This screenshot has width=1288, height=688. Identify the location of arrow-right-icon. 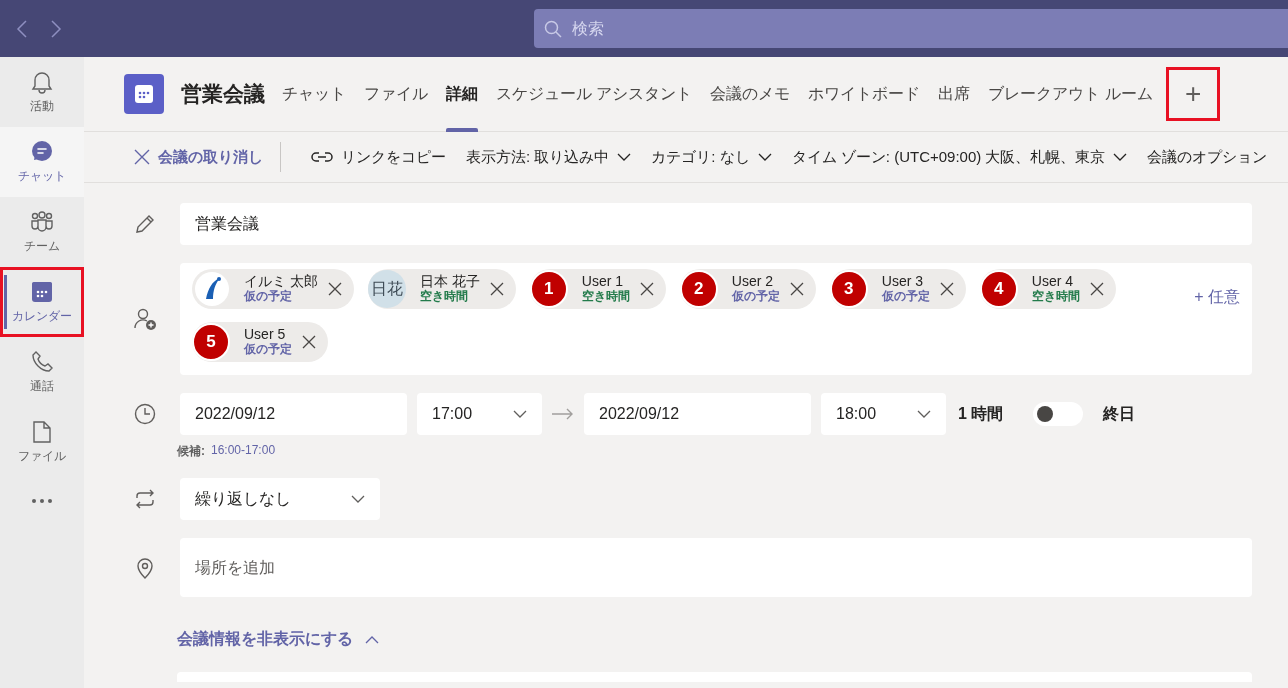
(563, 414).